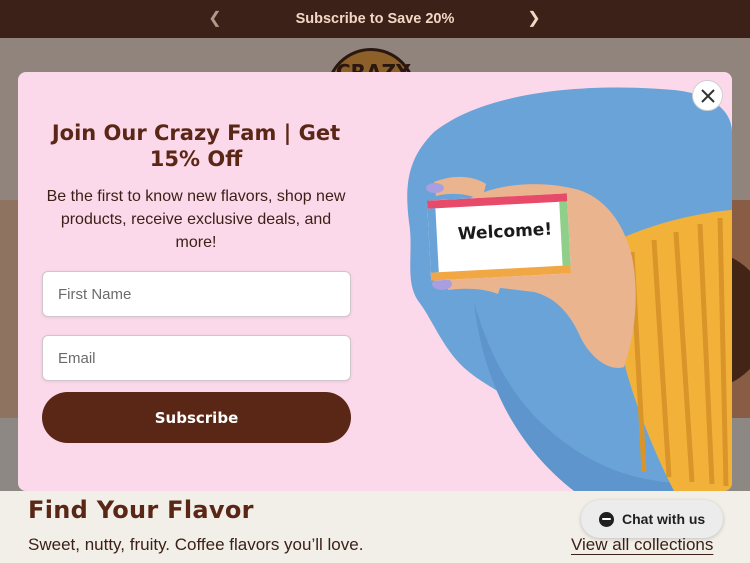 This screenshot has height=563, width=750. I want to click on section-title: Find Your Flavor, so click(141, 510).